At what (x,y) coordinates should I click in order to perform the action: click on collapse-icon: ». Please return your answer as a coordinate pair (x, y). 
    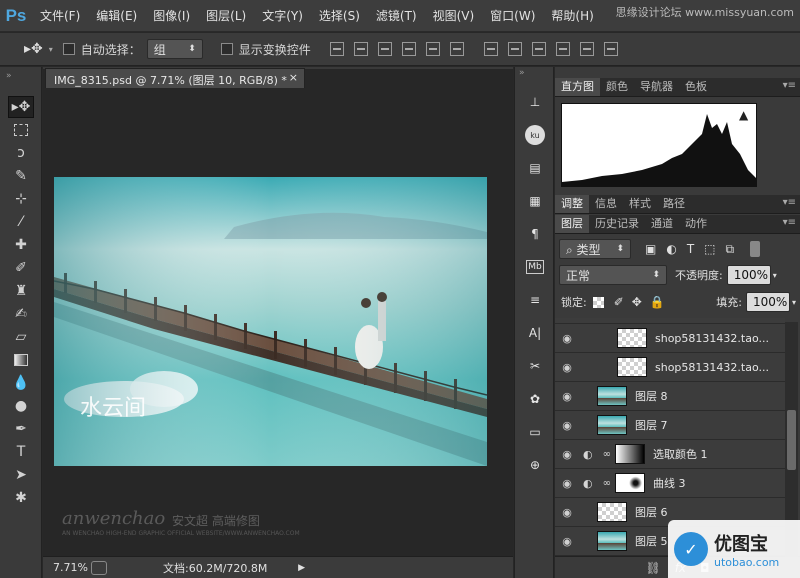
    Looking at the image, I should click on (20, 81).